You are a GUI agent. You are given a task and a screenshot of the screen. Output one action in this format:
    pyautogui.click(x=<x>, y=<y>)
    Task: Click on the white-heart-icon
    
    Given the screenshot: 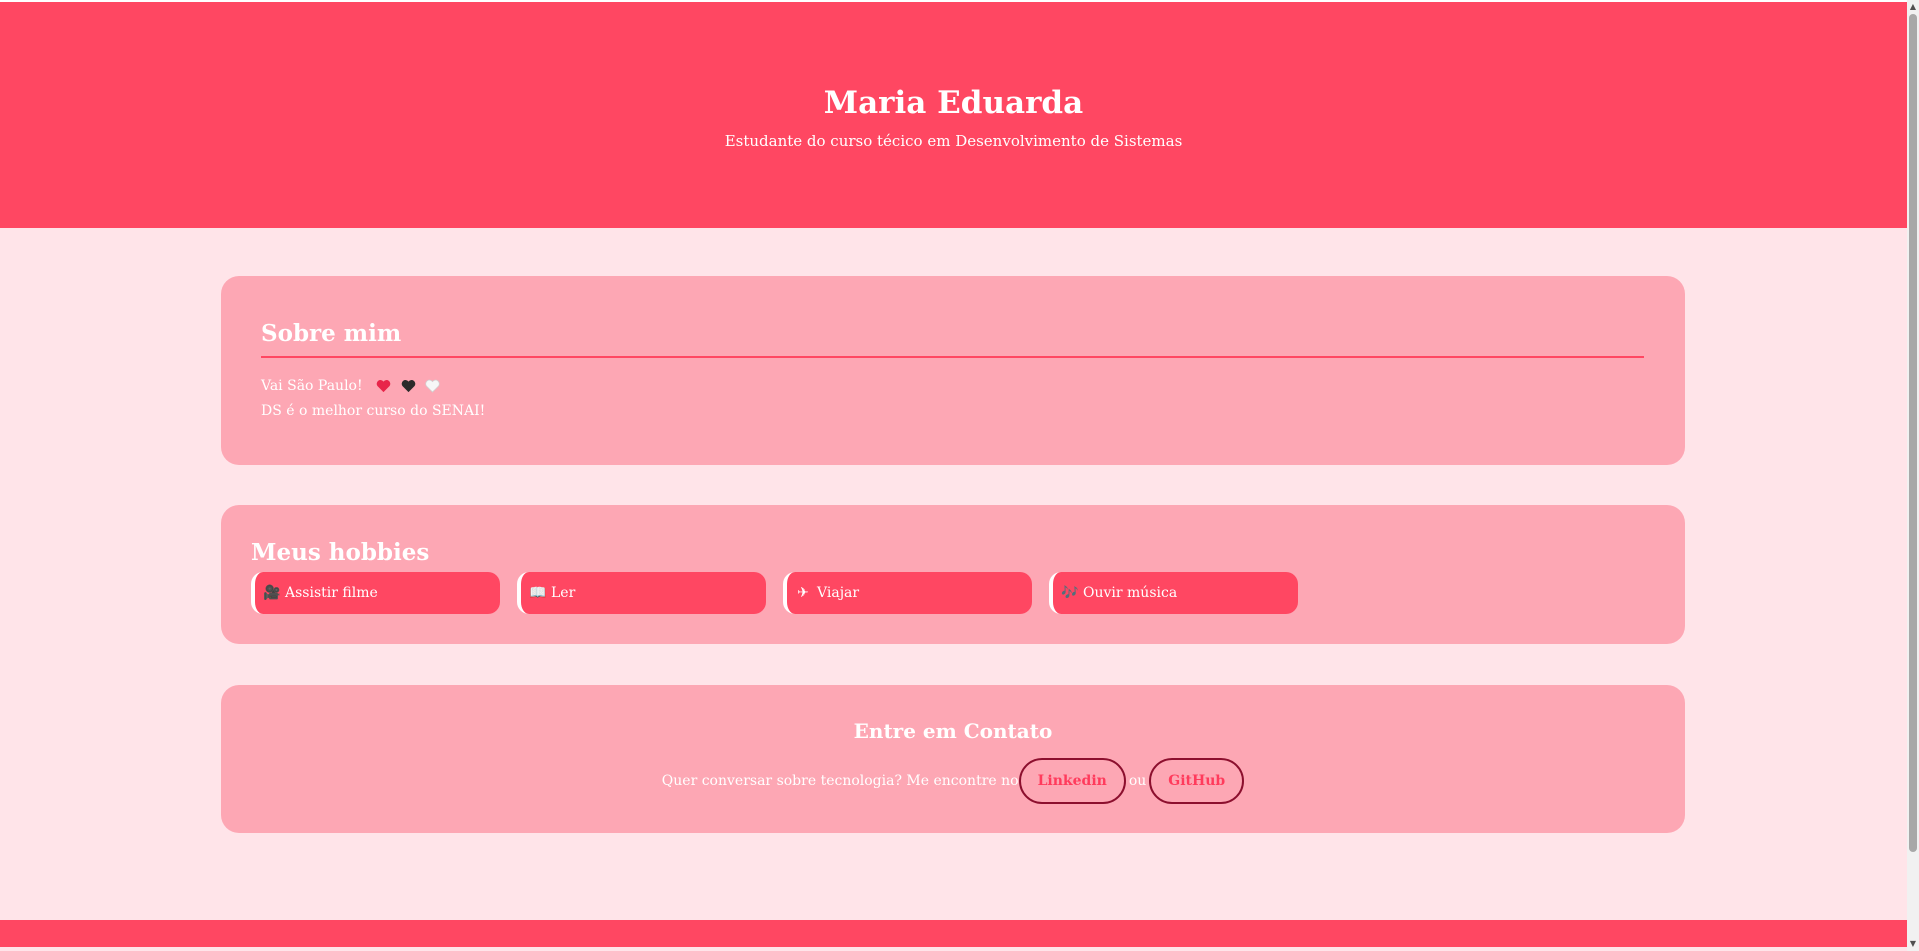 What is the action you would take?
    pyautogui.click(x=432, y=386)
    